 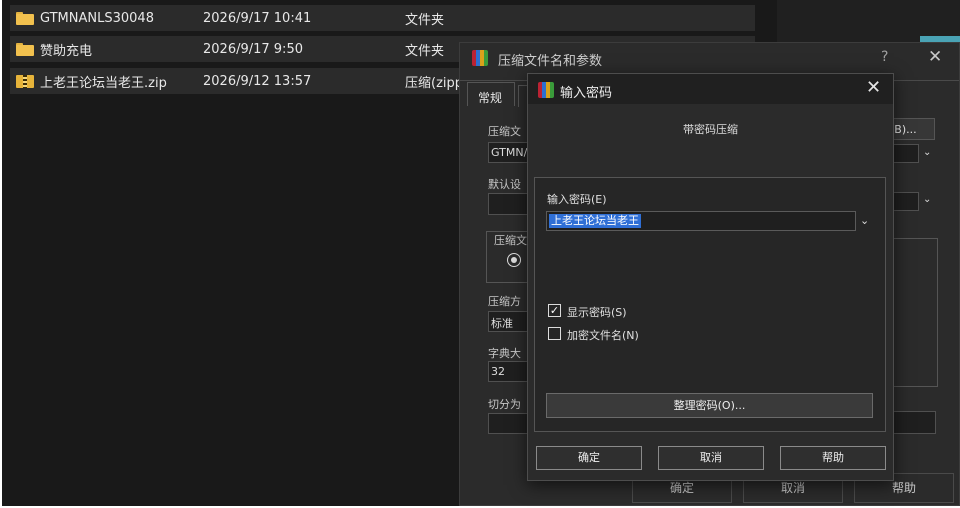 I want to click on file-name: GTMNANLS30048, so click(x=97, y=18).